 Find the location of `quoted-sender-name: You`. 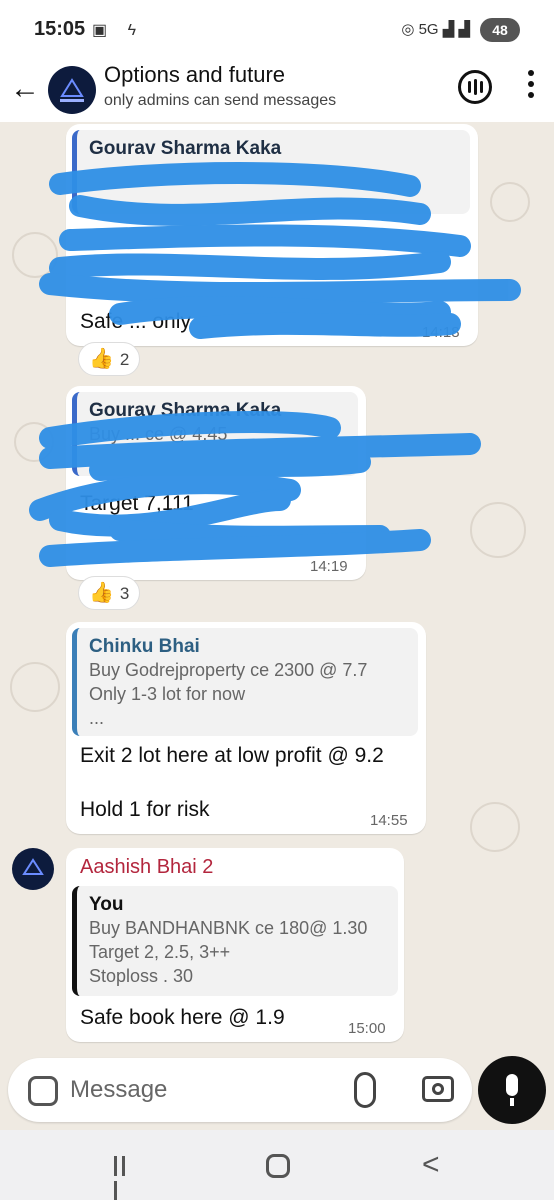

quoted-sender-name: You is located at coordinates (106, 904).